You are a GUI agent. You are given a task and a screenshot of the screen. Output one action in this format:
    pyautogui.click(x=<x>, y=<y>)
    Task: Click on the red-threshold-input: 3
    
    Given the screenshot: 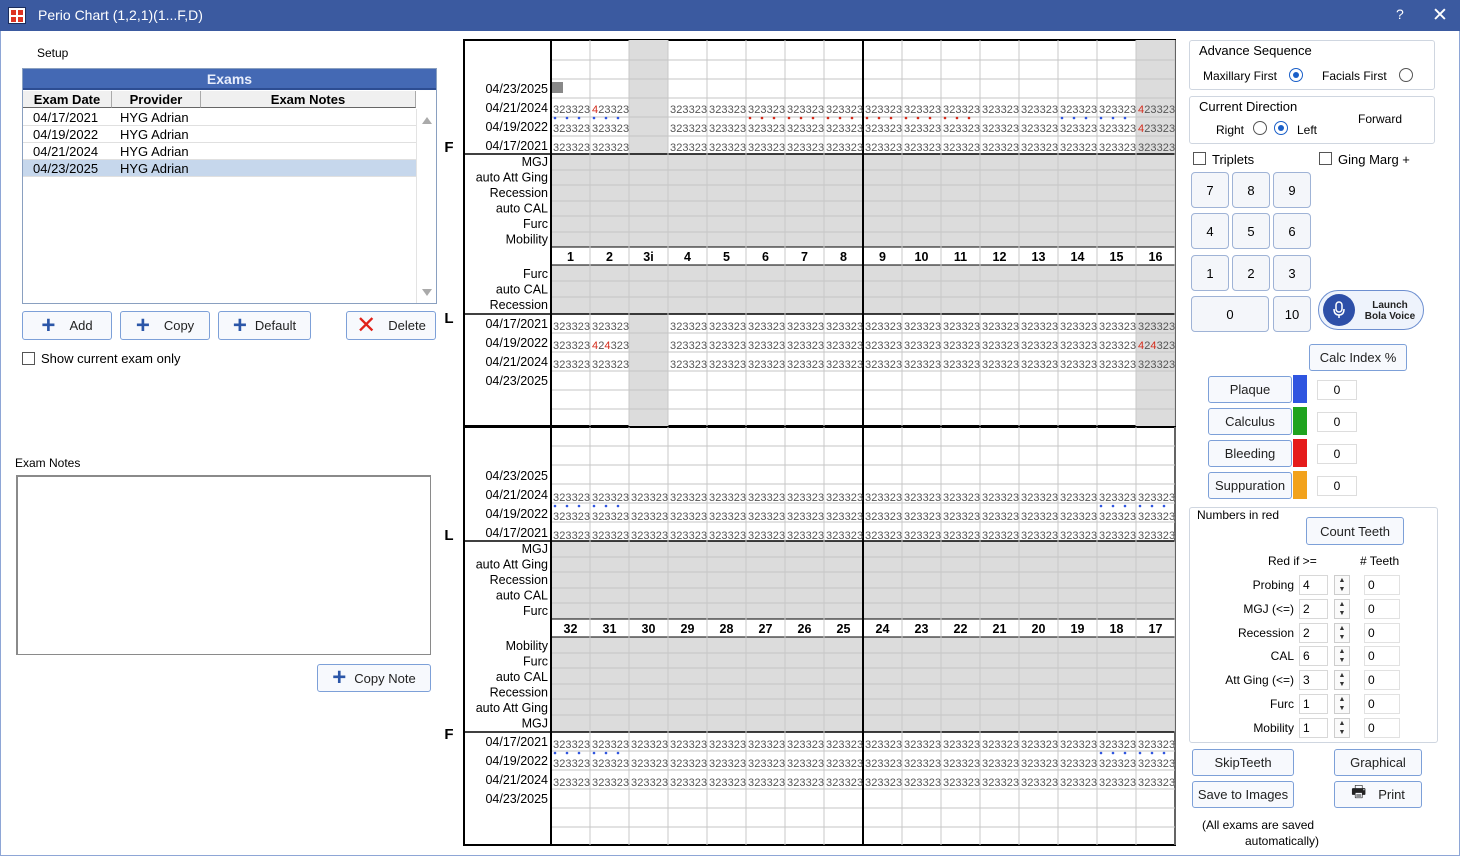 What is the action you would take?
    pyautogui.click(x=1313, y=680)
    